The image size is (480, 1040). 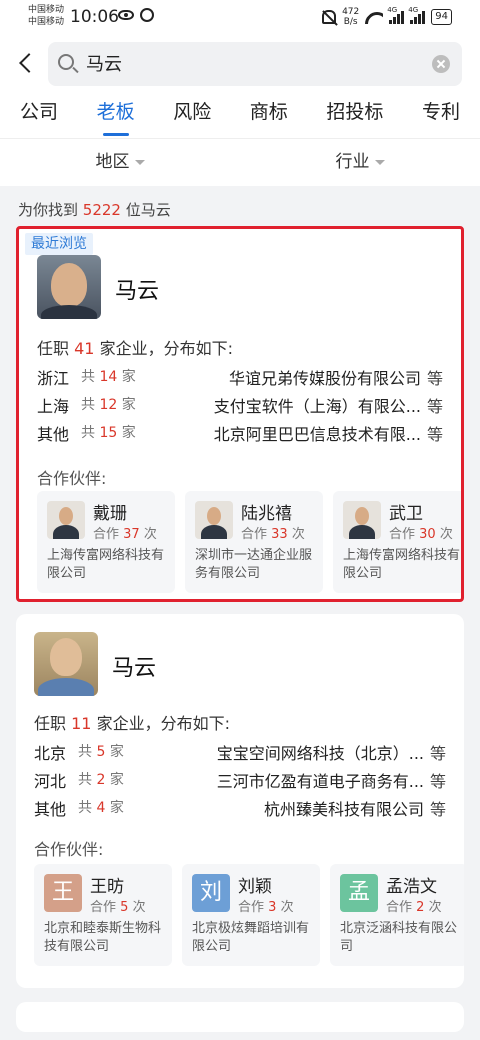 I want to click on result-prefix: 为你找到, so click(x=48, y=210).